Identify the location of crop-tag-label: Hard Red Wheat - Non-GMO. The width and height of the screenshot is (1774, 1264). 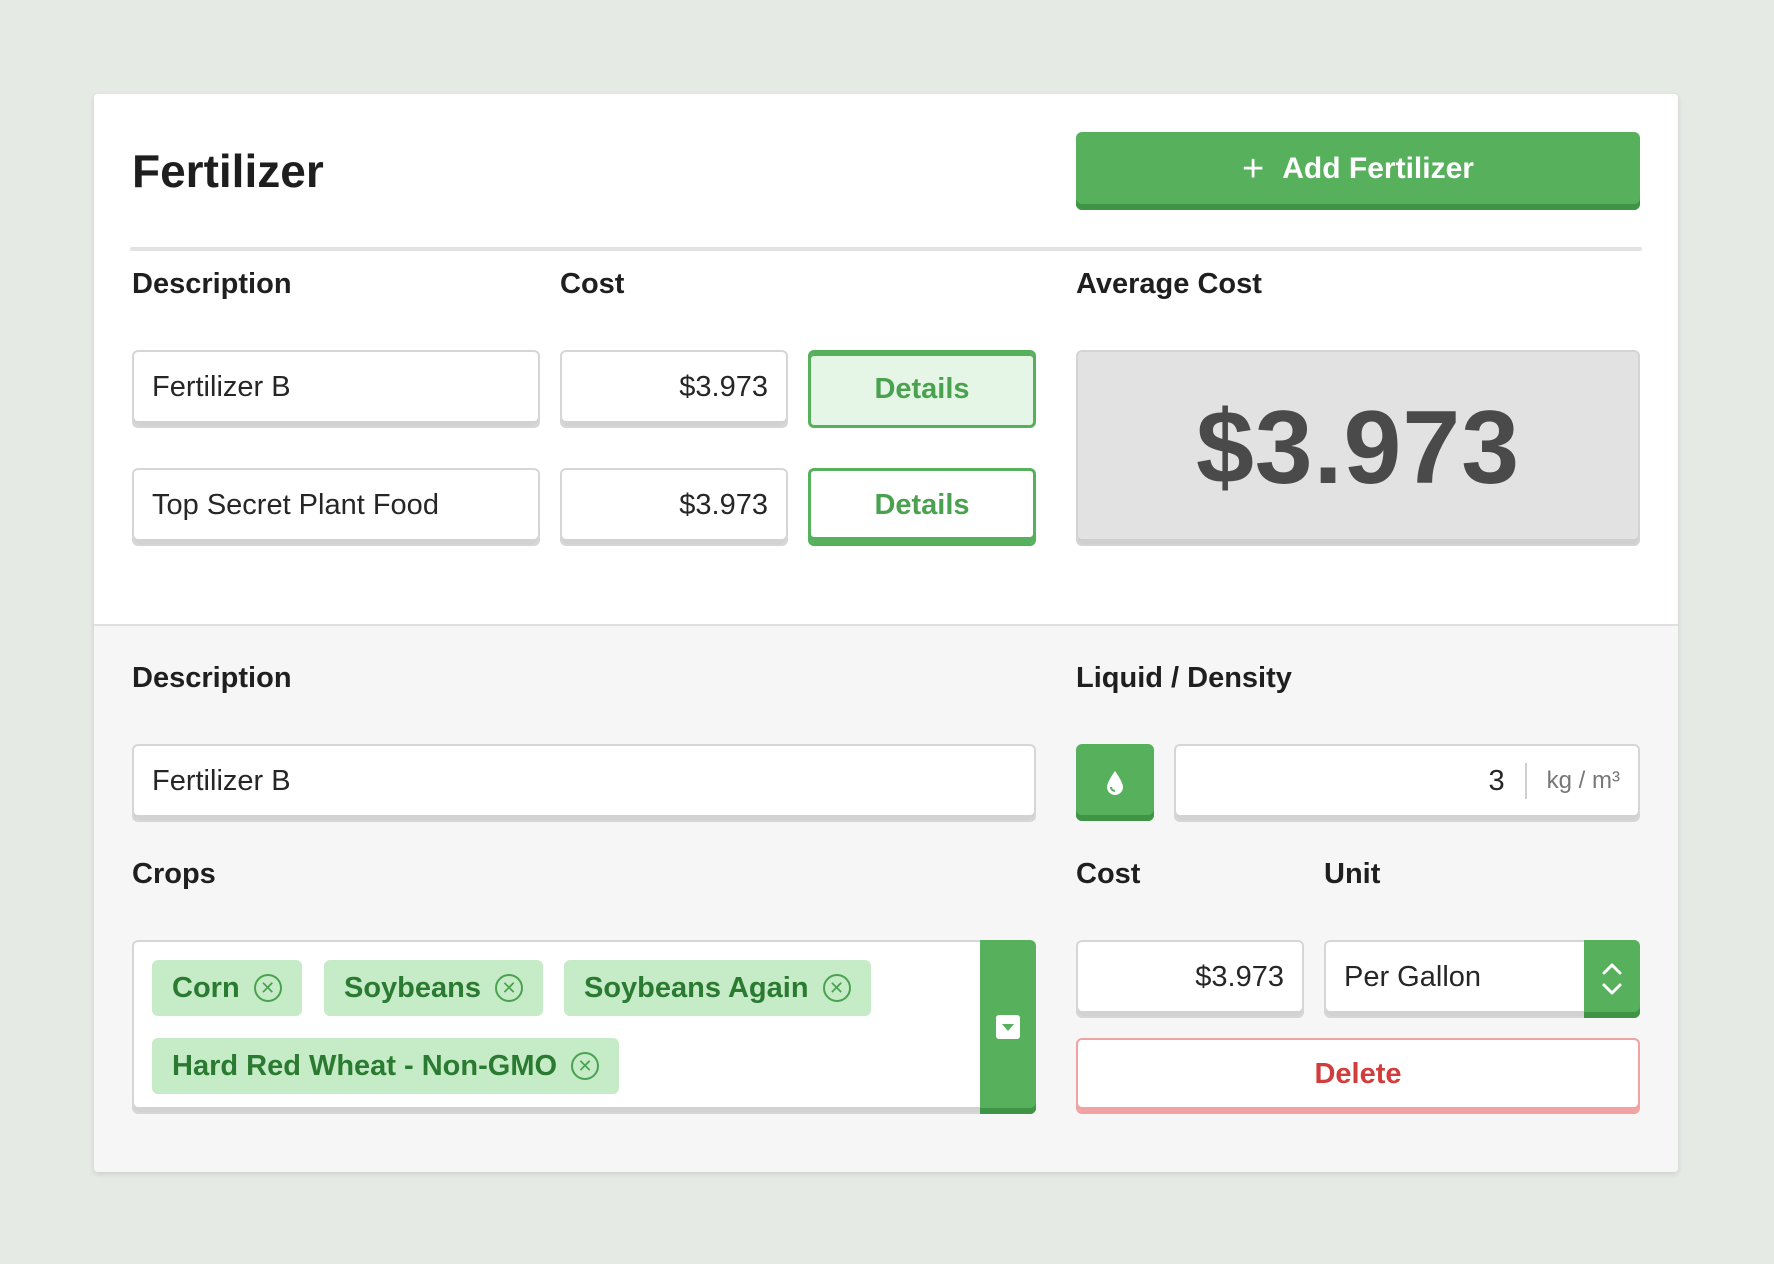
(365, 1065).